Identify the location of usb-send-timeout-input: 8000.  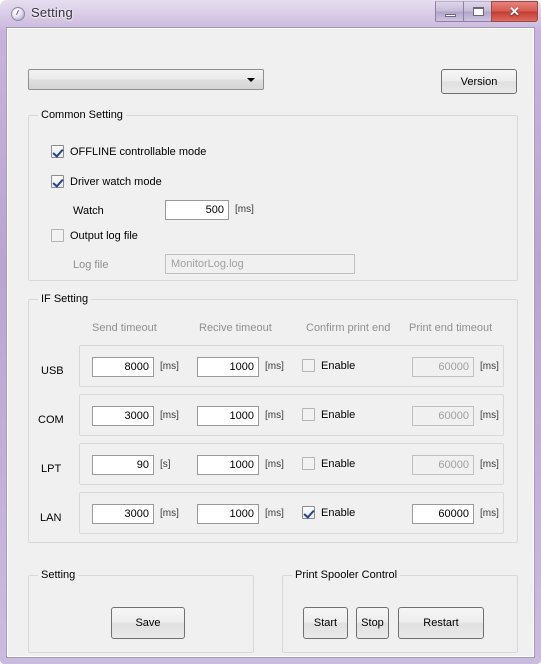
(123, 367).